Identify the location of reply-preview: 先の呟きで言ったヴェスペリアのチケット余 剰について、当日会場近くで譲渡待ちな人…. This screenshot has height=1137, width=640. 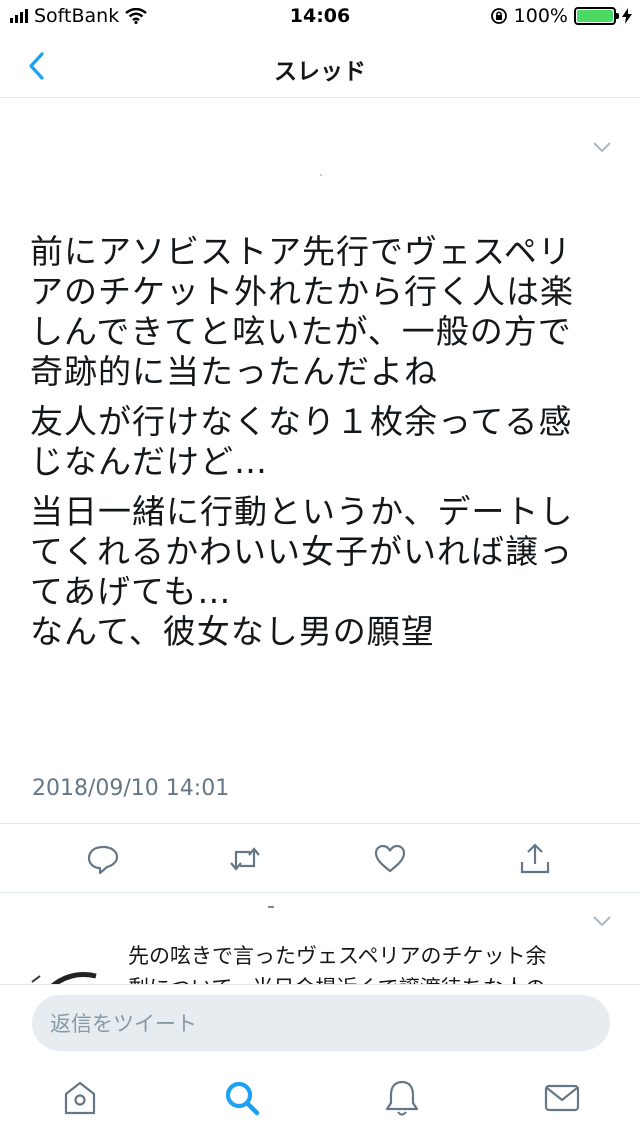
(320, 939).